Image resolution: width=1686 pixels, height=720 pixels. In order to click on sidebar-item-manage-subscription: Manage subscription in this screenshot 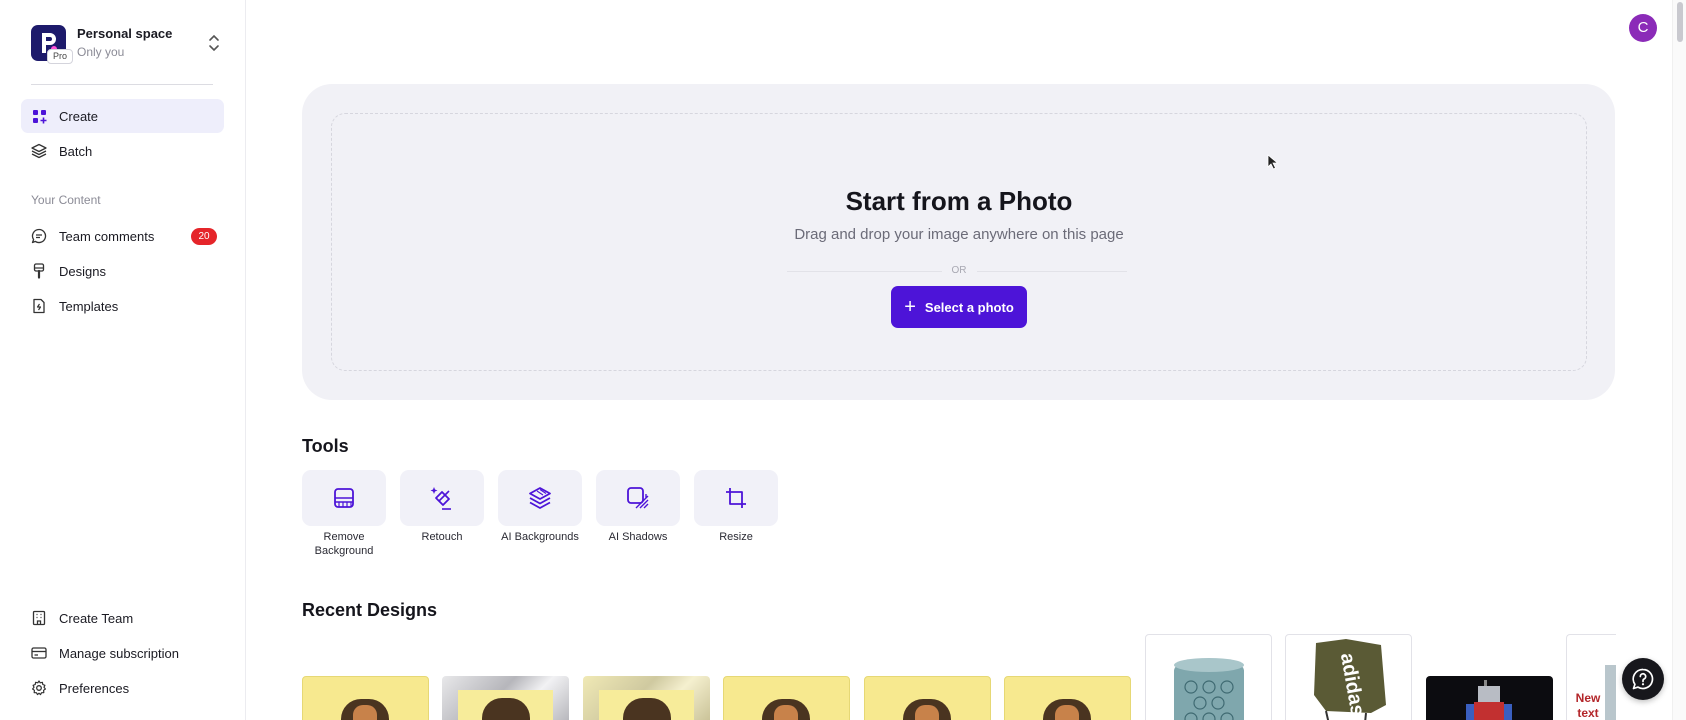, I will do `click(122, 653)`.